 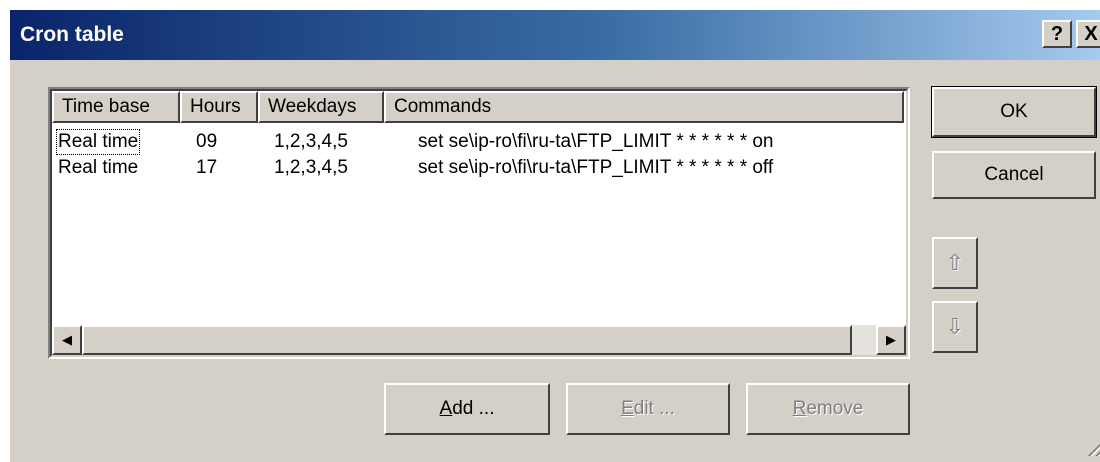 I want to click on edit-mnemonic: E, so click(x=627, y=408).